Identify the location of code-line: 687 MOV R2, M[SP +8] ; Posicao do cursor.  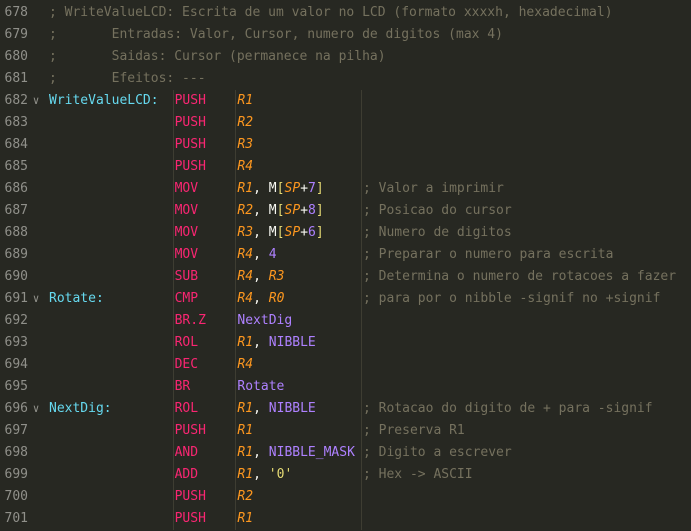
(345, 211).